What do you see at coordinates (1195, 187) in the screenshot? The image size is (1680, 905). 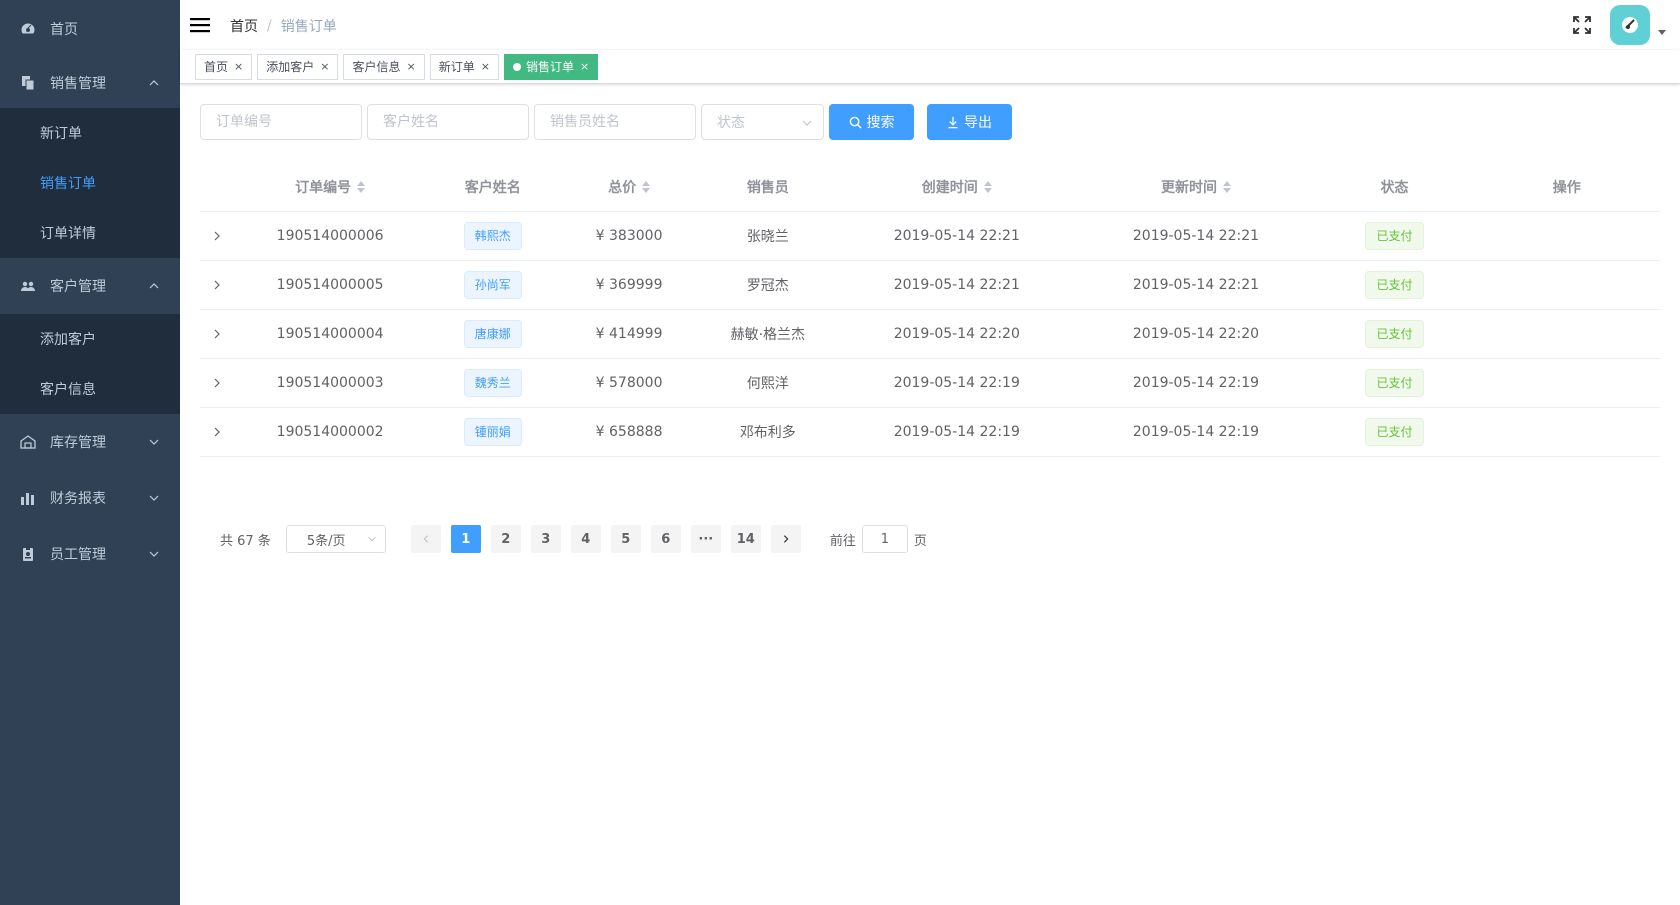 I see `column-updated: 更新时间` at bounding box center [1195, 187].